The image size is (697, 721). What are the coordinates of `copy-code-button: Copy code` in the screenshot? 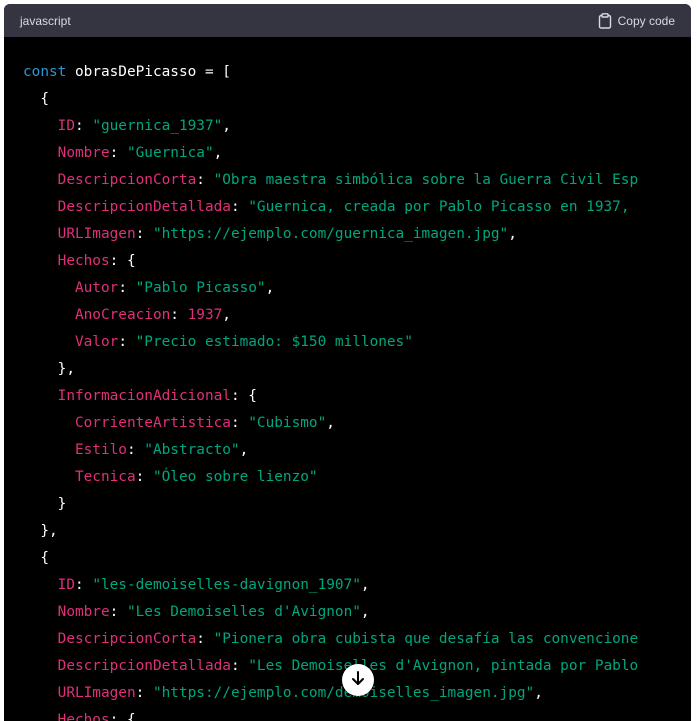 It's located at (636, 20).